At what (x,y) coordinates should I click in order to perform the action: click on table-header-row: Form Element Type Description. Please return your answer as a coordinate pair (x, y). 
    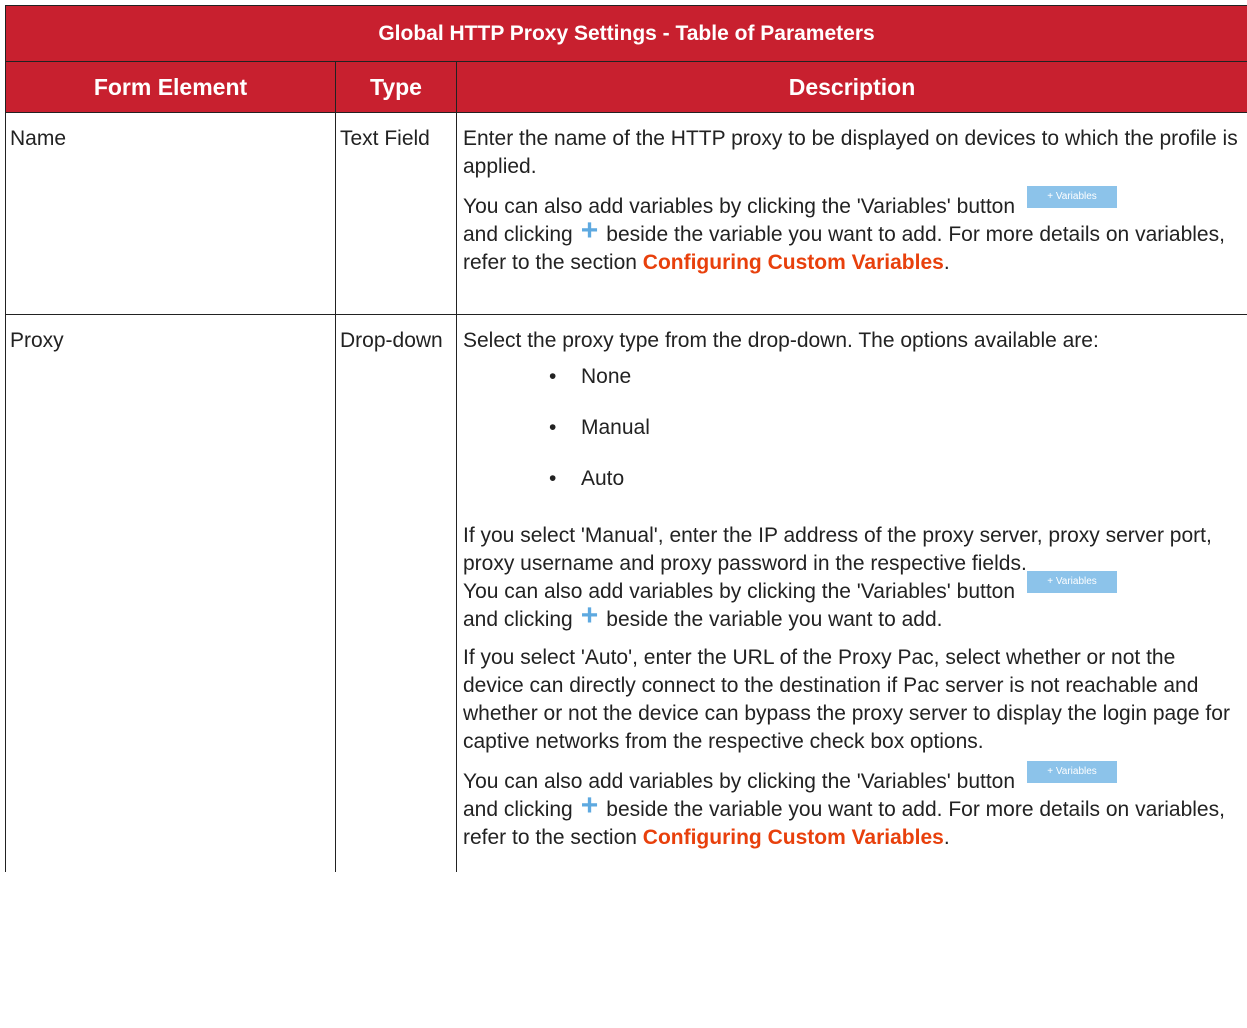
    Looking at the image, I should click on (626, 87).